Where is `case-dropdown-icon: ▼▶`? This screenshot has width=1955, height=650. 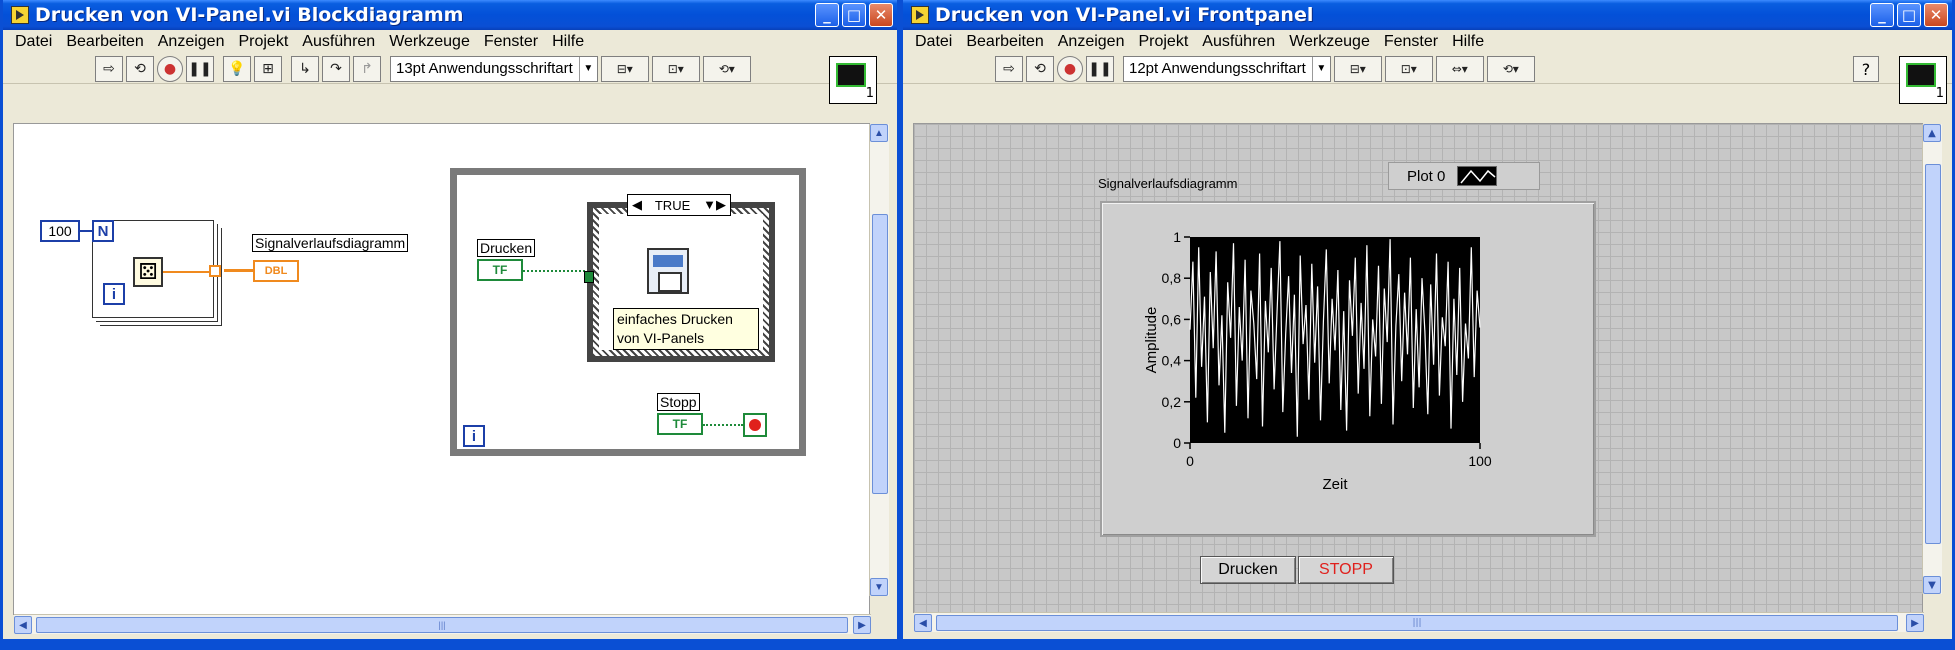
case-dropdown-icon: ▼▶ is located at coordinates (714, 205).